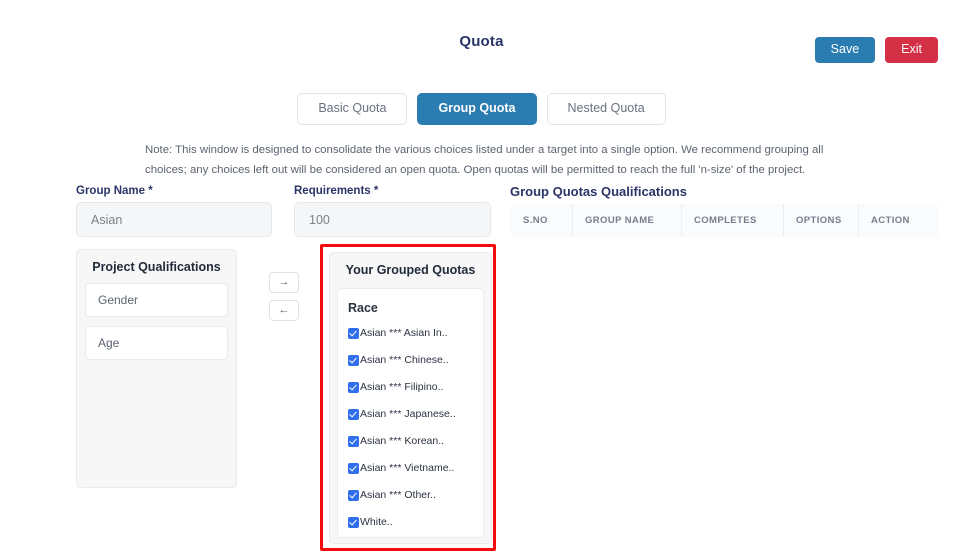 The height and width of the screenshot is (560, 963). What do you see at coordinates (542, 220) in the screenshot?
I see `column-header-sno: S.NO` at bounding box center [542, 220].